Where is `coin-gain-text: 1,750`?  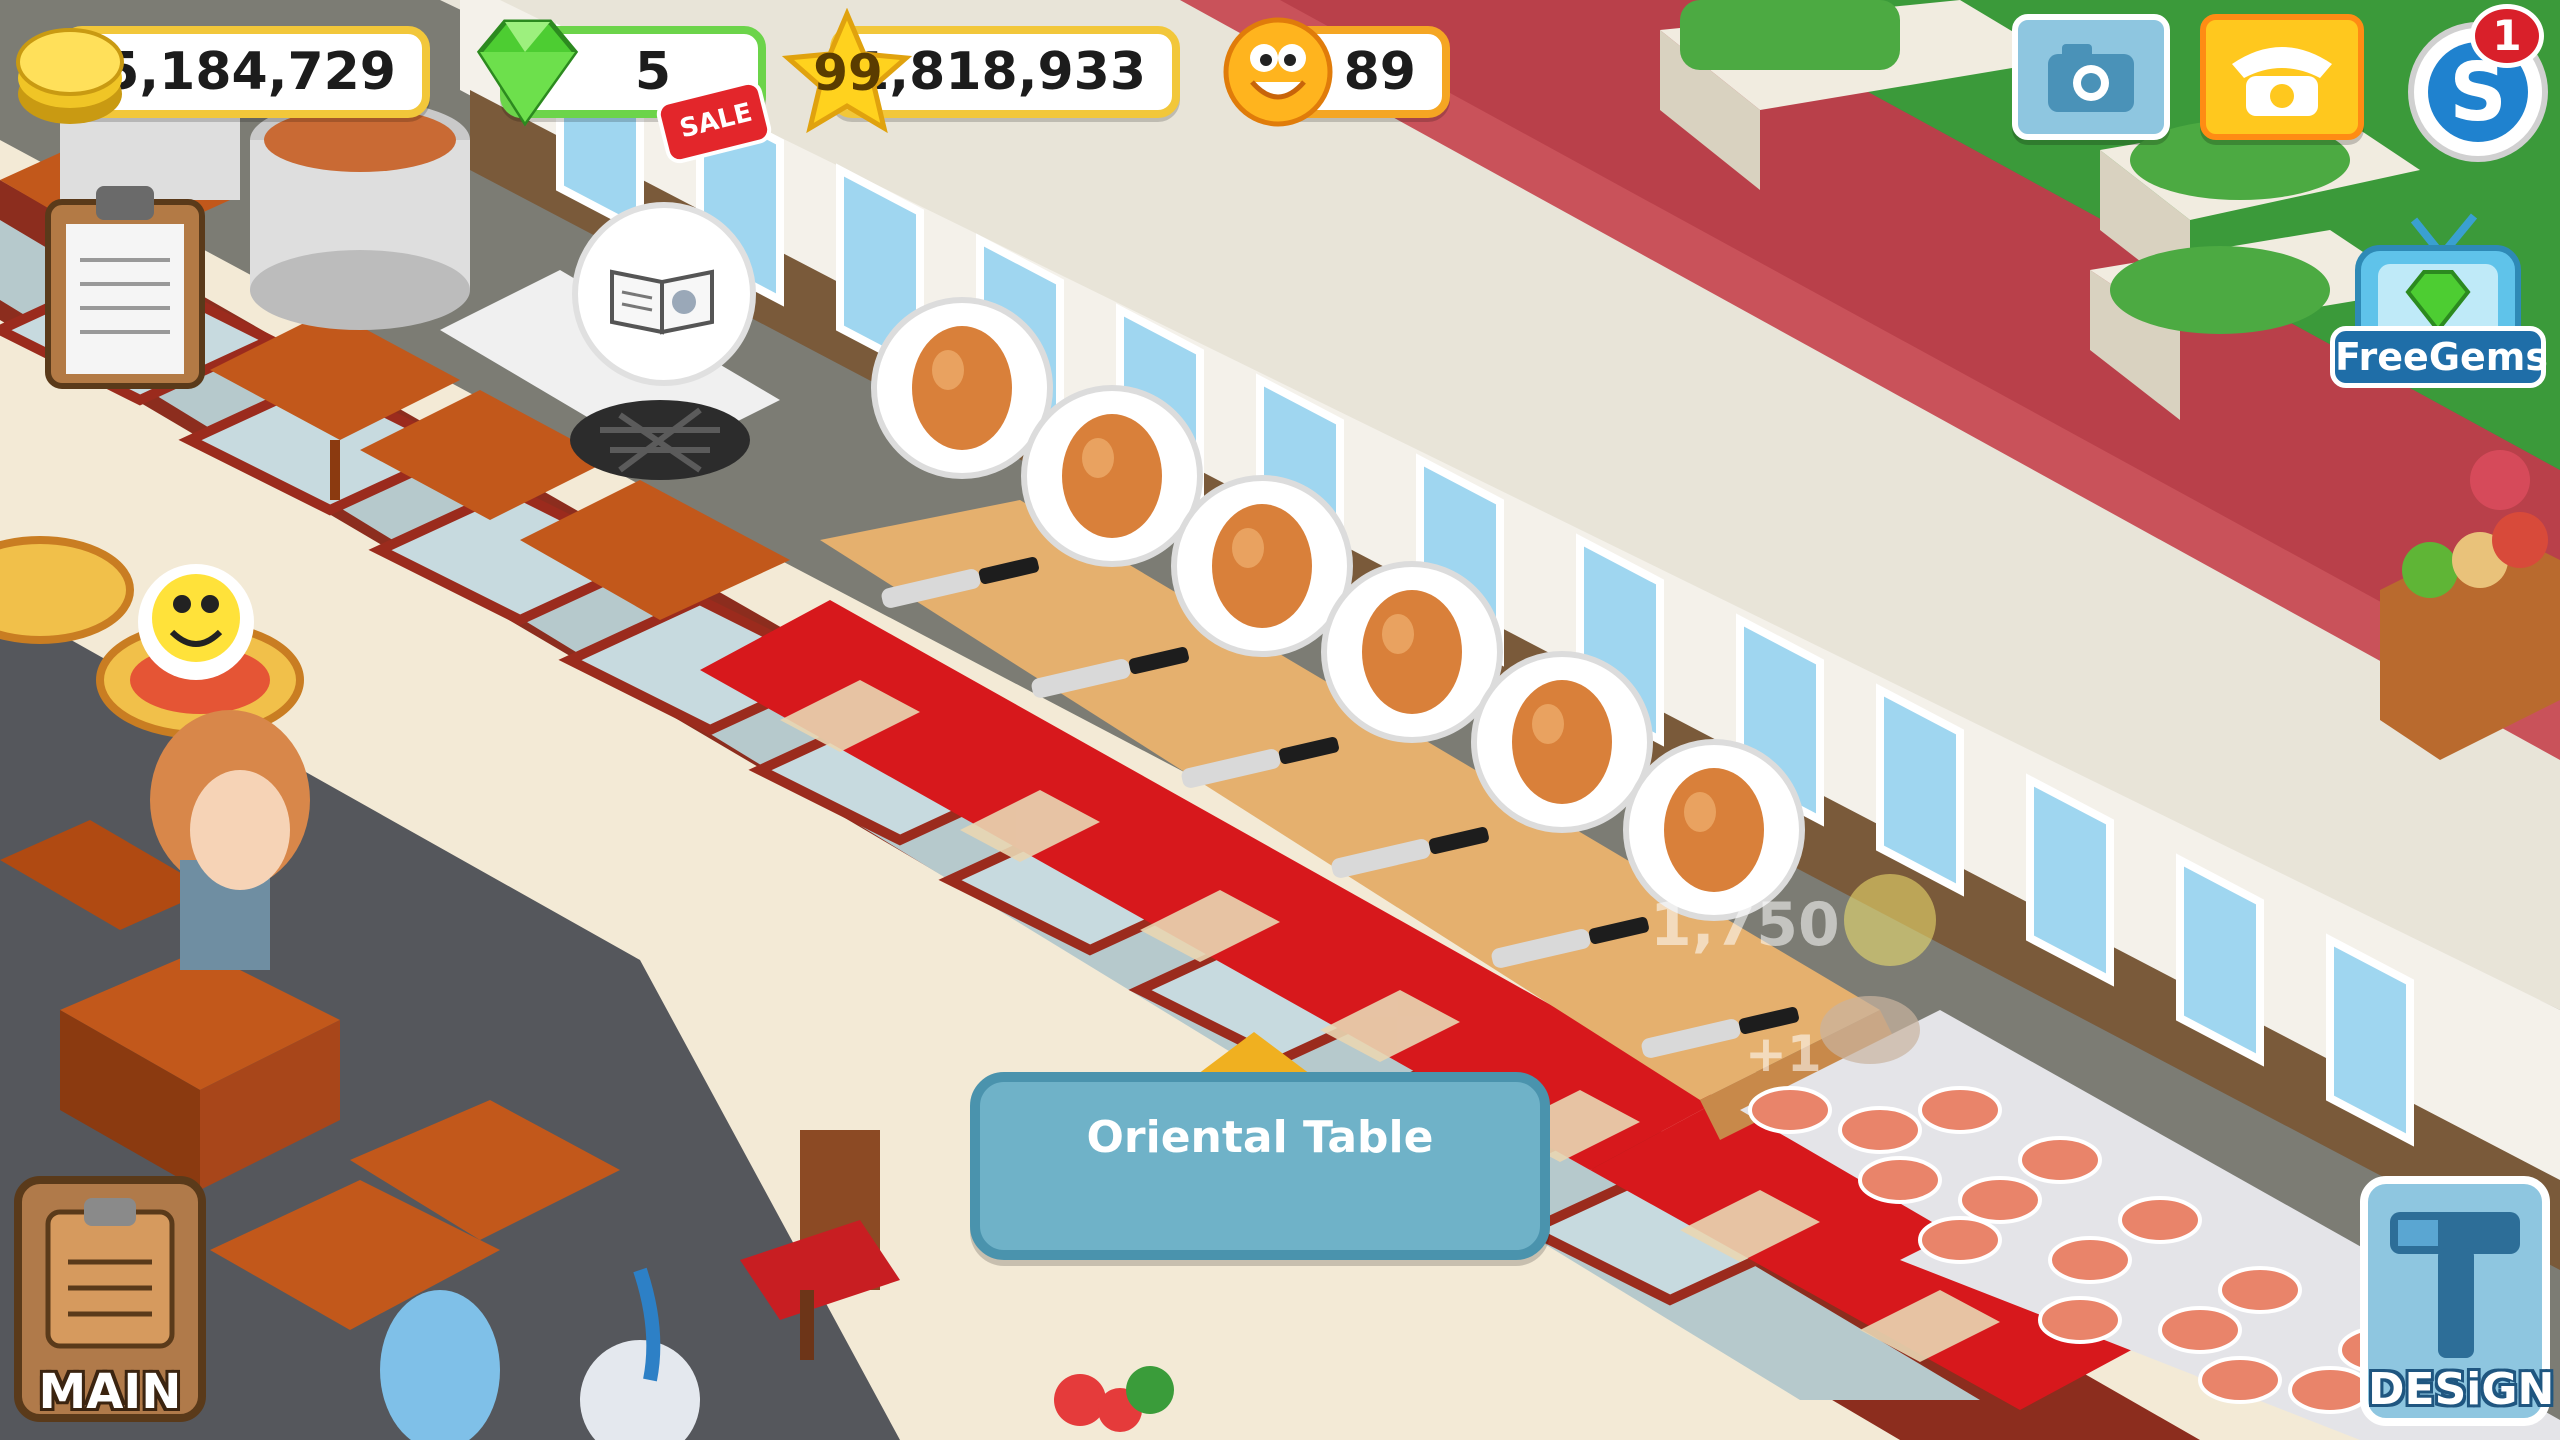 coin-gain-text: 1,750 is located at coordinates (1745, 925).